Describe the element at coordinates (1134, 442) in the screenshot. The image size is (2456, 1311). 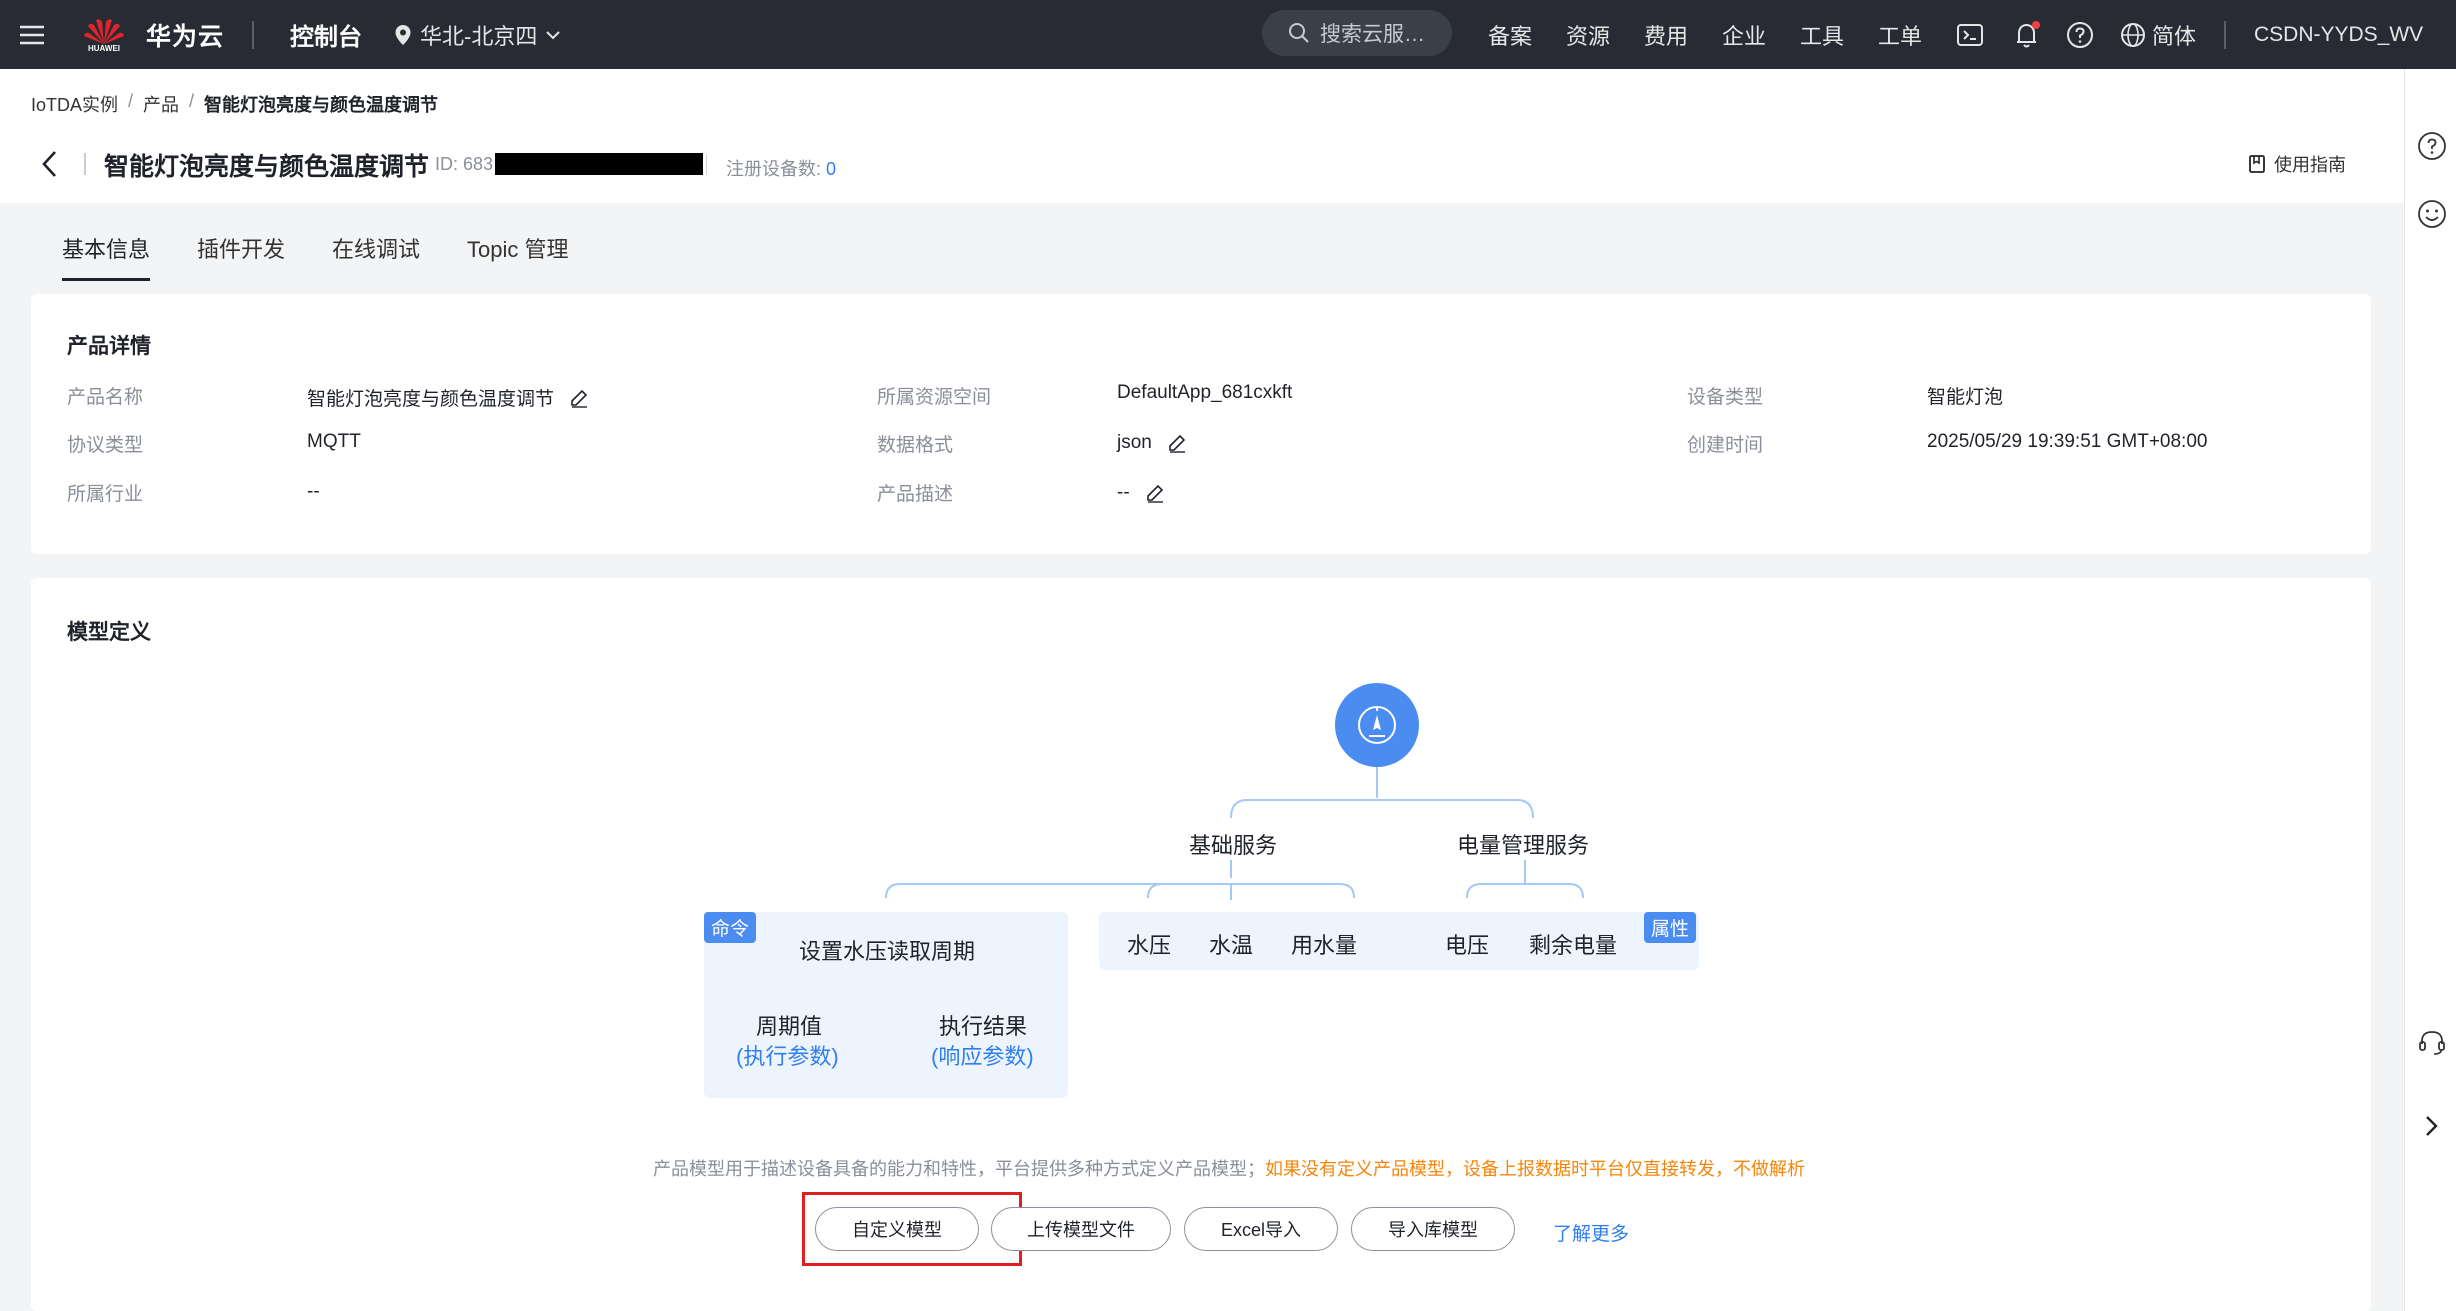
I see `data-format-text: json` at that location.